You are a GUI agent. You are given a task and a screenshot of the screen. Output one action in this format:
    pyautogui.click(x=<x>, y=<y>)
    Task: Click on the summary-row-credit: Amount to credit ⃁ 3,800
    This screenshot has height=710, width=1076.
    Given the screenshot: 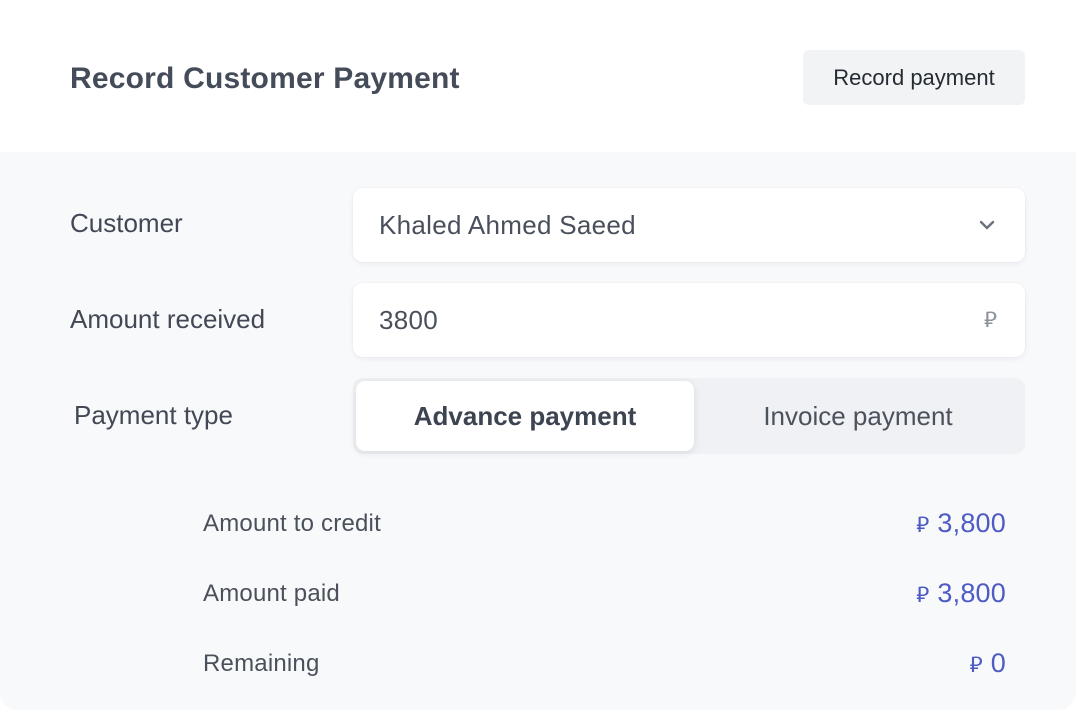 What is the action you would take?
    pyautogui.click(x=604, y=523)
    